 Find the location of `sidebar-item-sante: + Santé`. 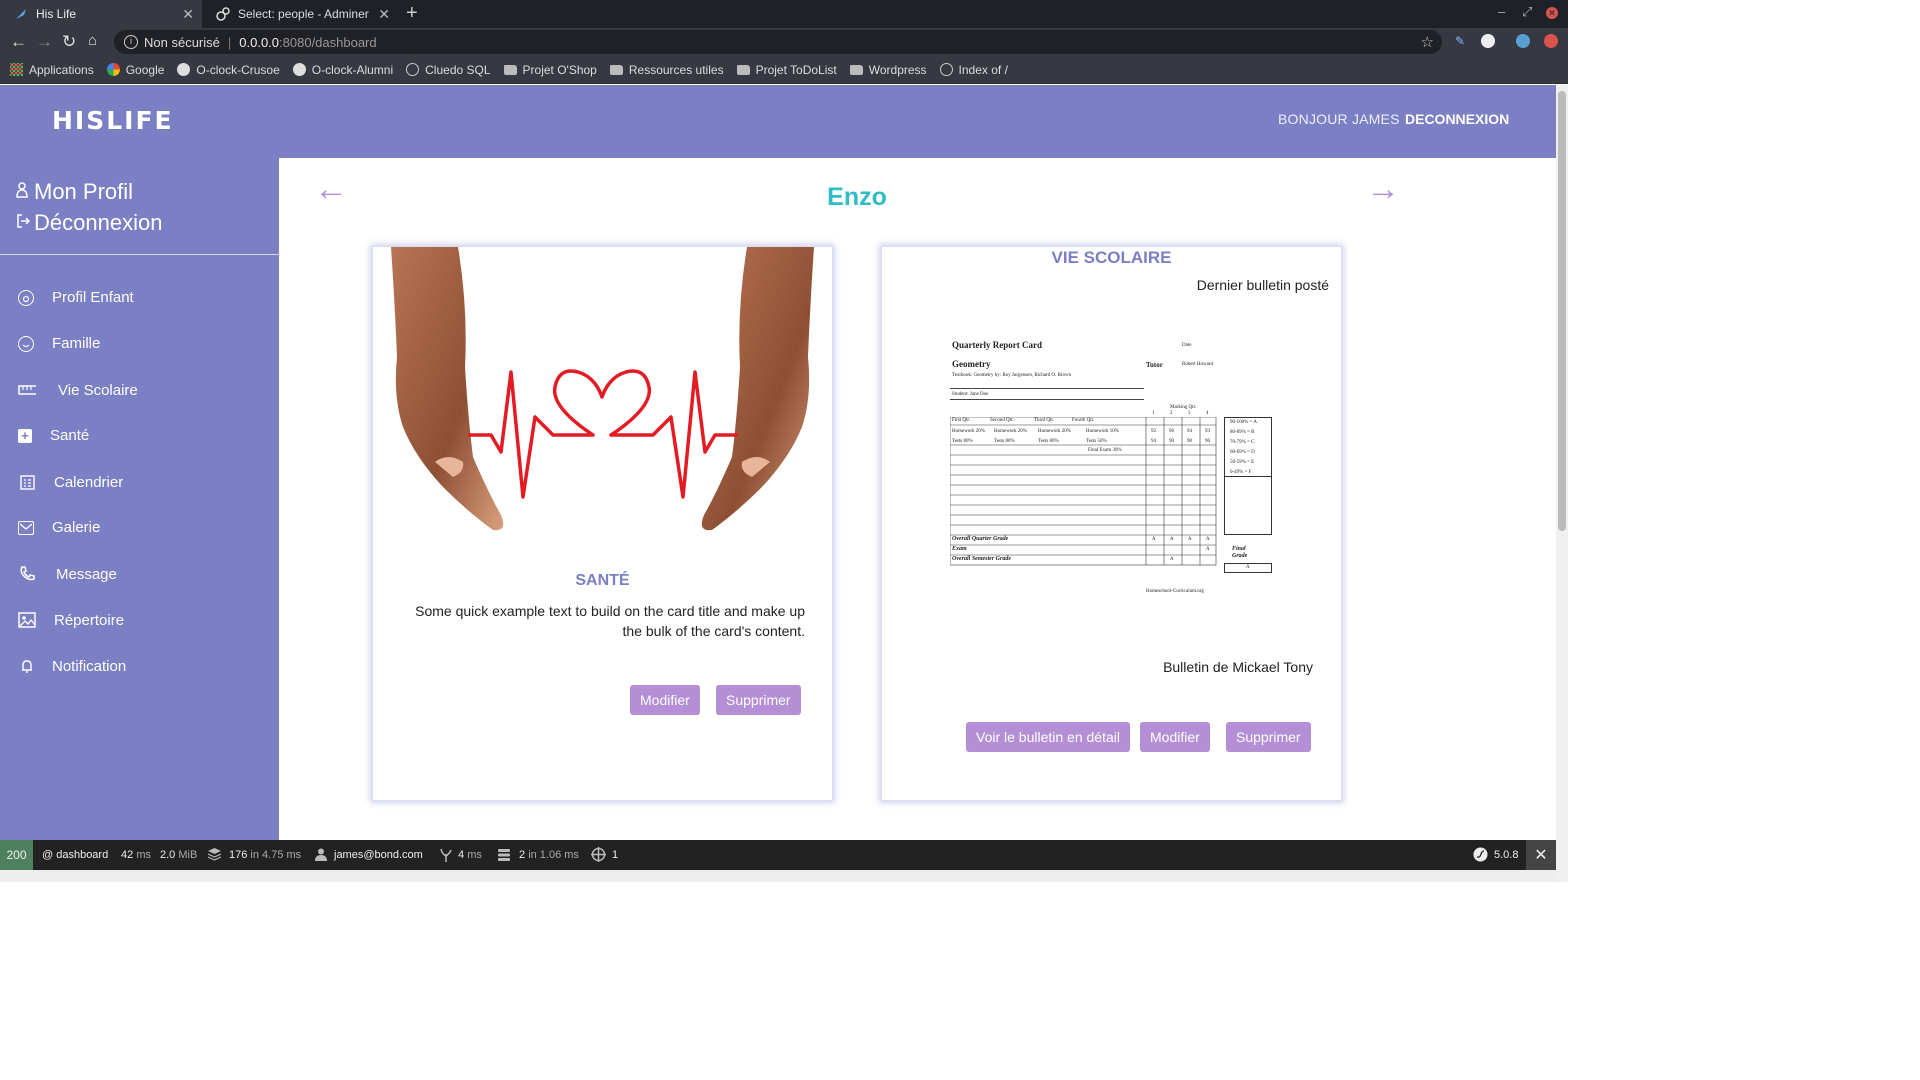

sidebar-item-sante: + Santé is located at coordinates (53, 435).